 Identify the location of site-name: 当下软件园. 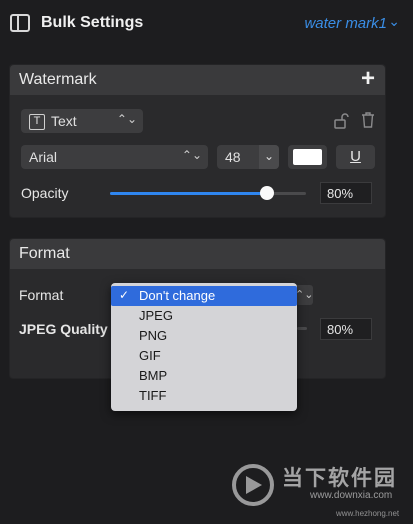
(339, 478).